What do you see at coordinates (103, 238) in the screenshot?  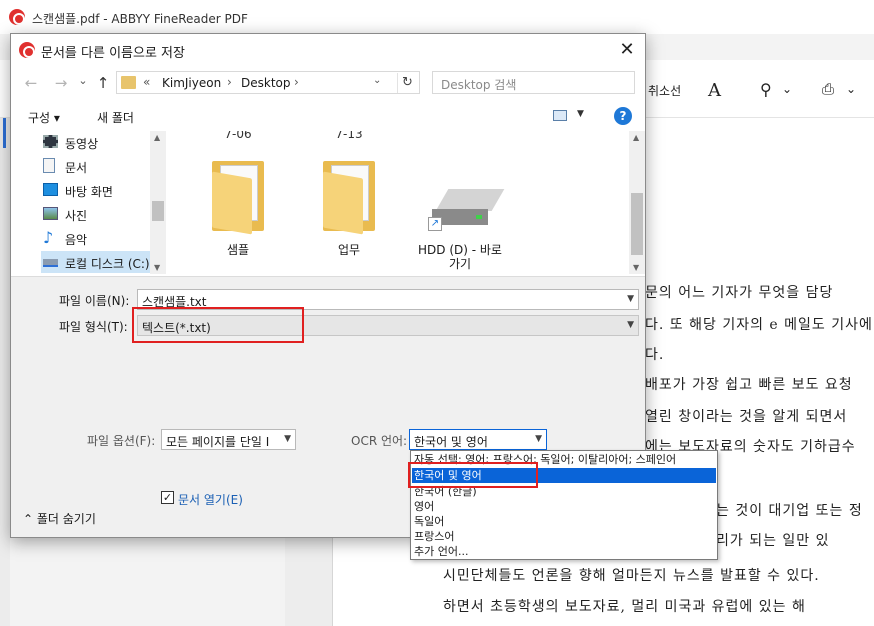 I see `tree-item-music: ♪ 음악` at bounding box center [103, 238].